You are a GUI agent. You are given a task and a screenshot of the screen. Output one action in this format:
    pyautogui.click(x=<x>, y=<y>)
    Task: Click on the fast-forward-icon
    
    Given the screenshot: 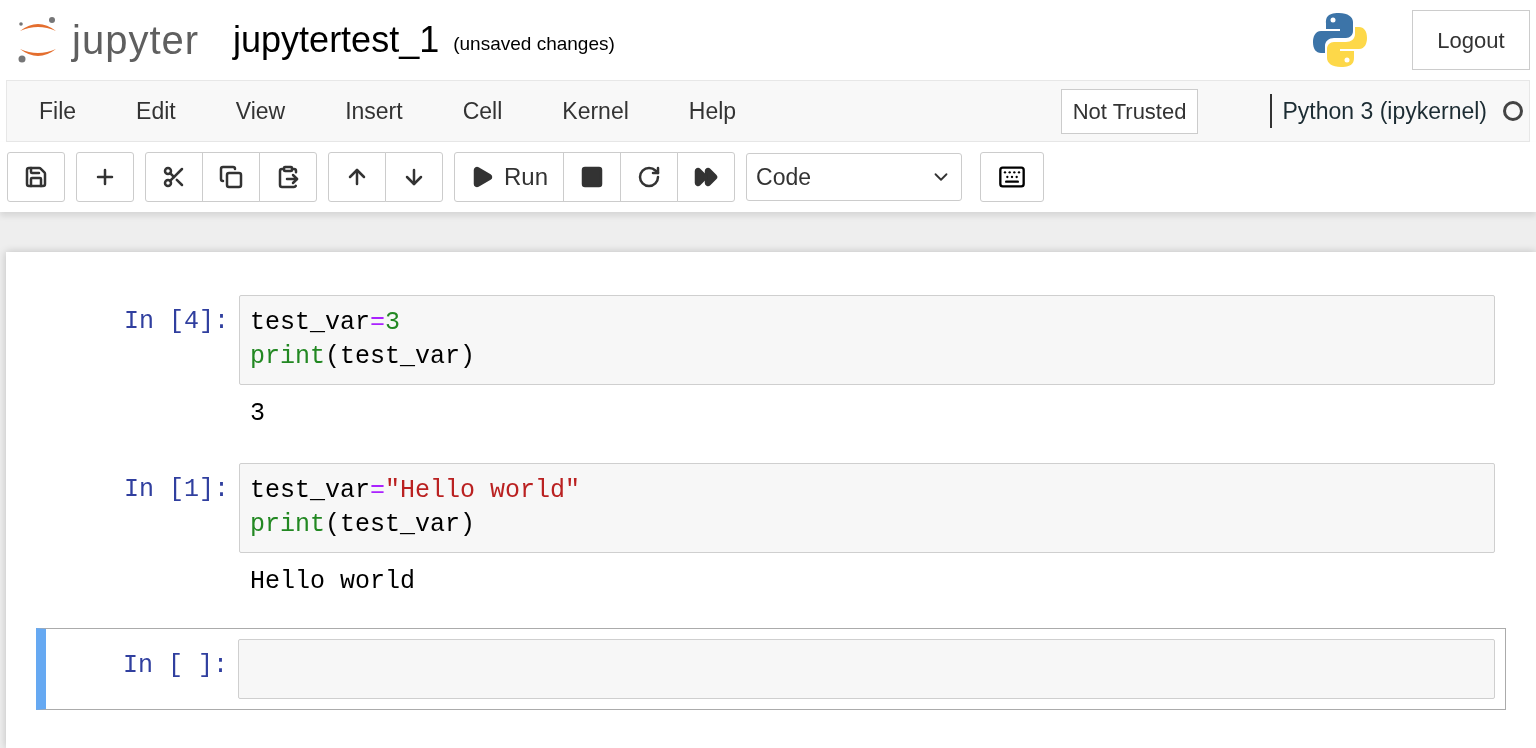 What is the action you would take?
    pyautogui.click(x=706, y=177)
    